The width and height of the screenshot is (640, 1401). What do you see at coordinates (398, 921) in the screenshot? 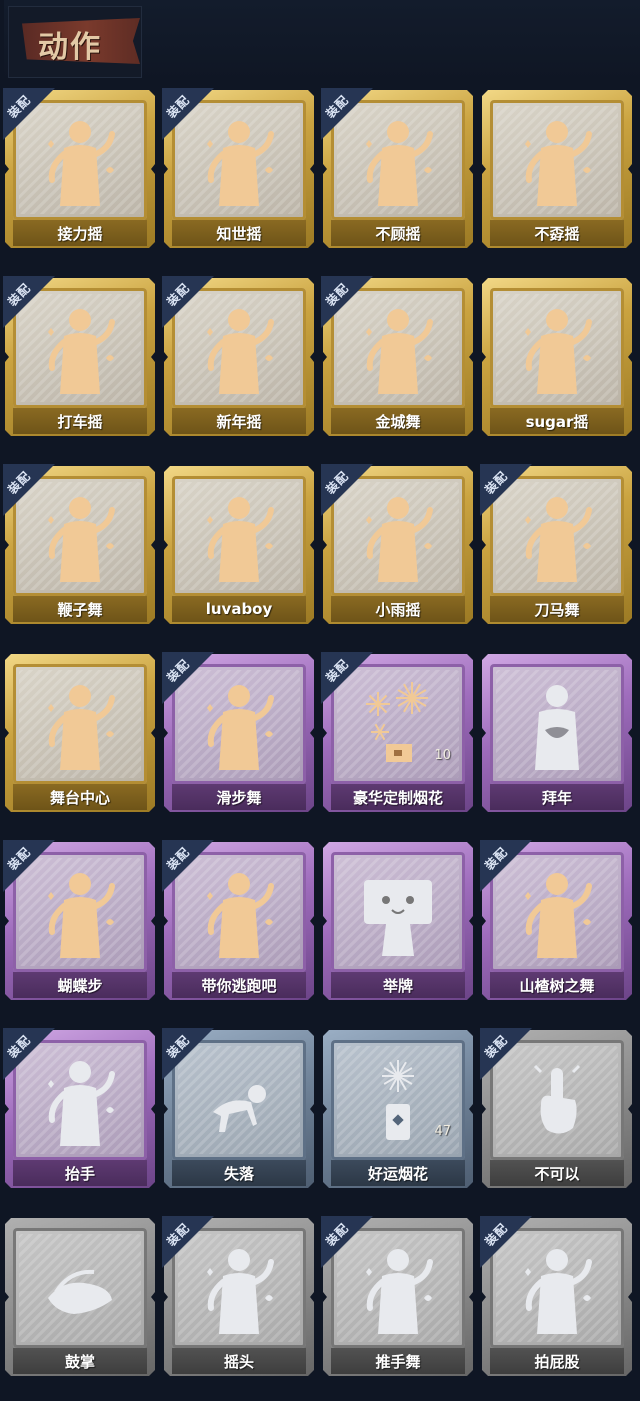
I see `action-card: 举牌` at bounding box center [398, 921].